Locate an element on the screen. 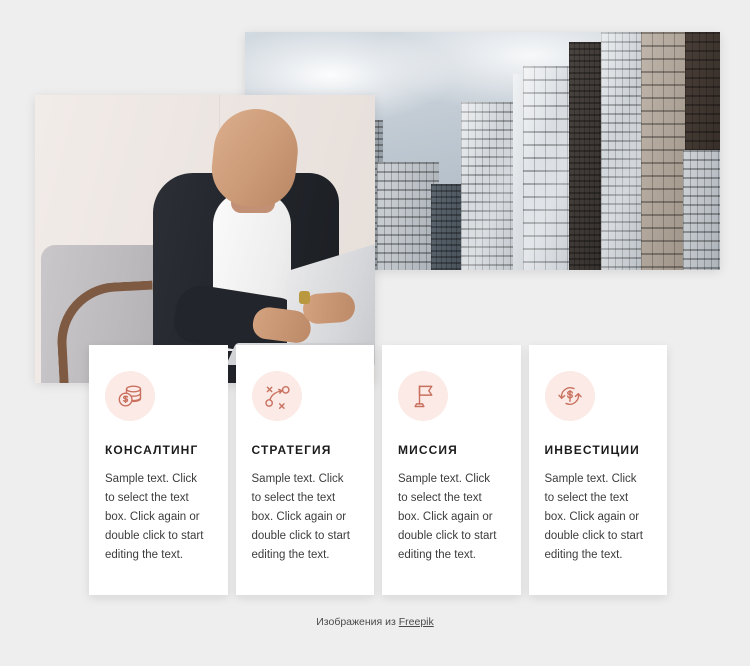 This screenshot has height=666, width=750. card-title: ИНВЕСТИЦИИ is located at coordinates (592, 450).